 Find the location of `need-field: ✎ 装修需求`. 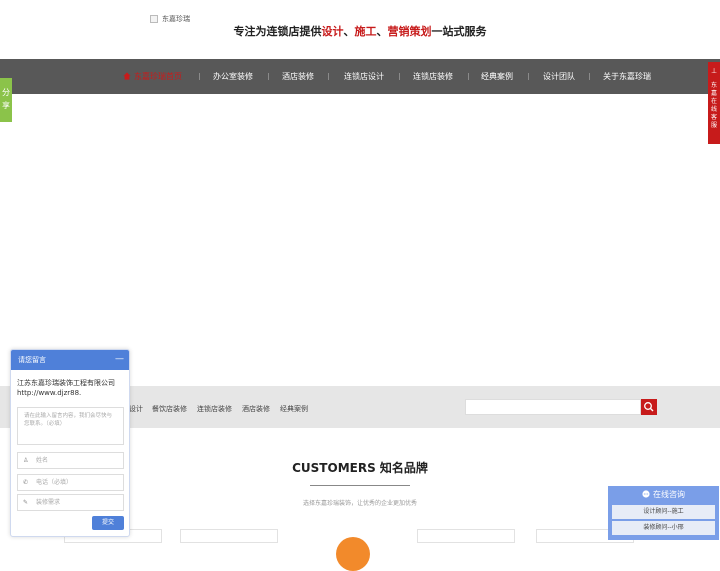

need-field: ✎ 装修需求 is located at coordinates (70, 502).